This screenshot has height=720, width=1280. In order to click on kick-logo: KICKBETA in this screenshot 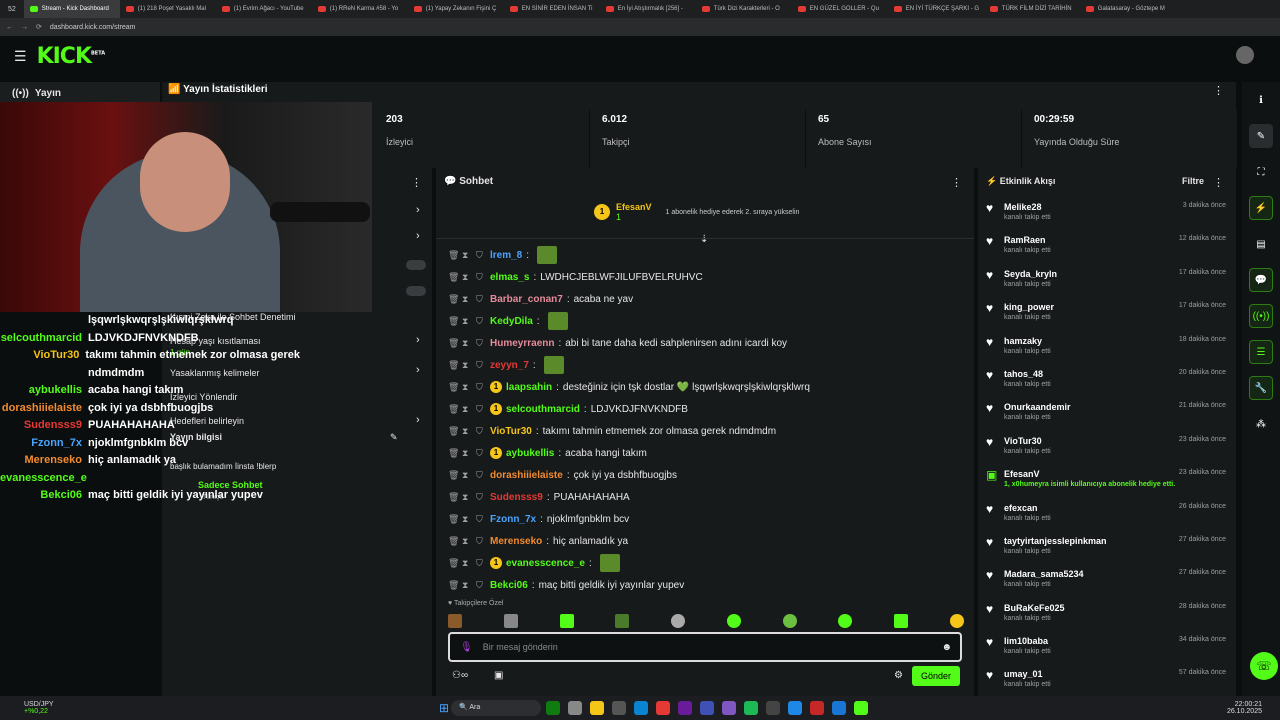, I will do `click(71, 56)`.